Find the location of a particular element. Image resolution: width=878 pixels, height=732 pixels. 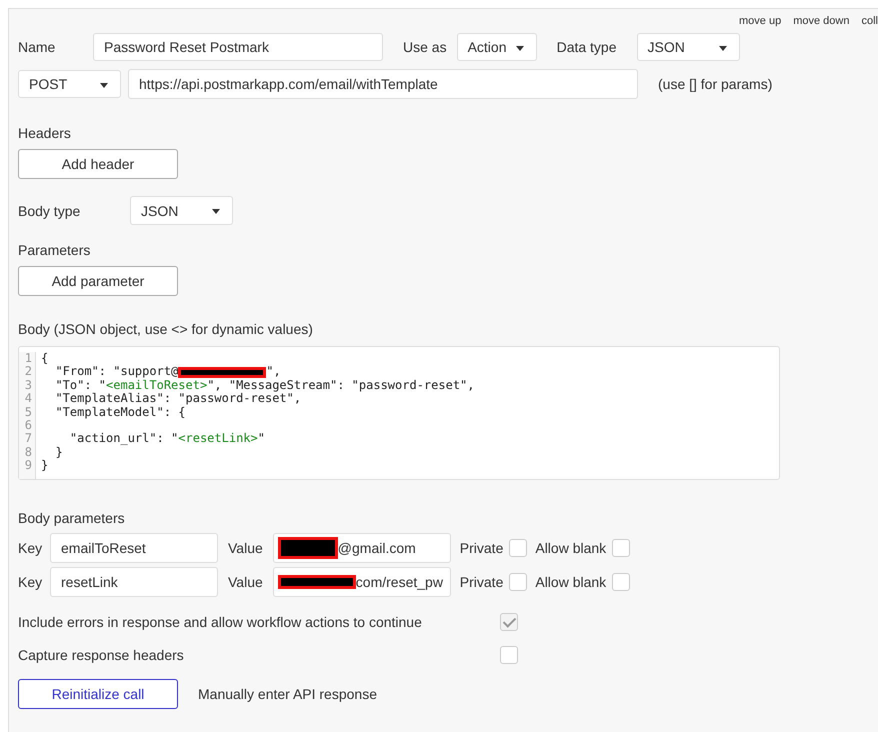

code-text: ", "MessageStream": "password-reset", is located at coordinates (340, 385).